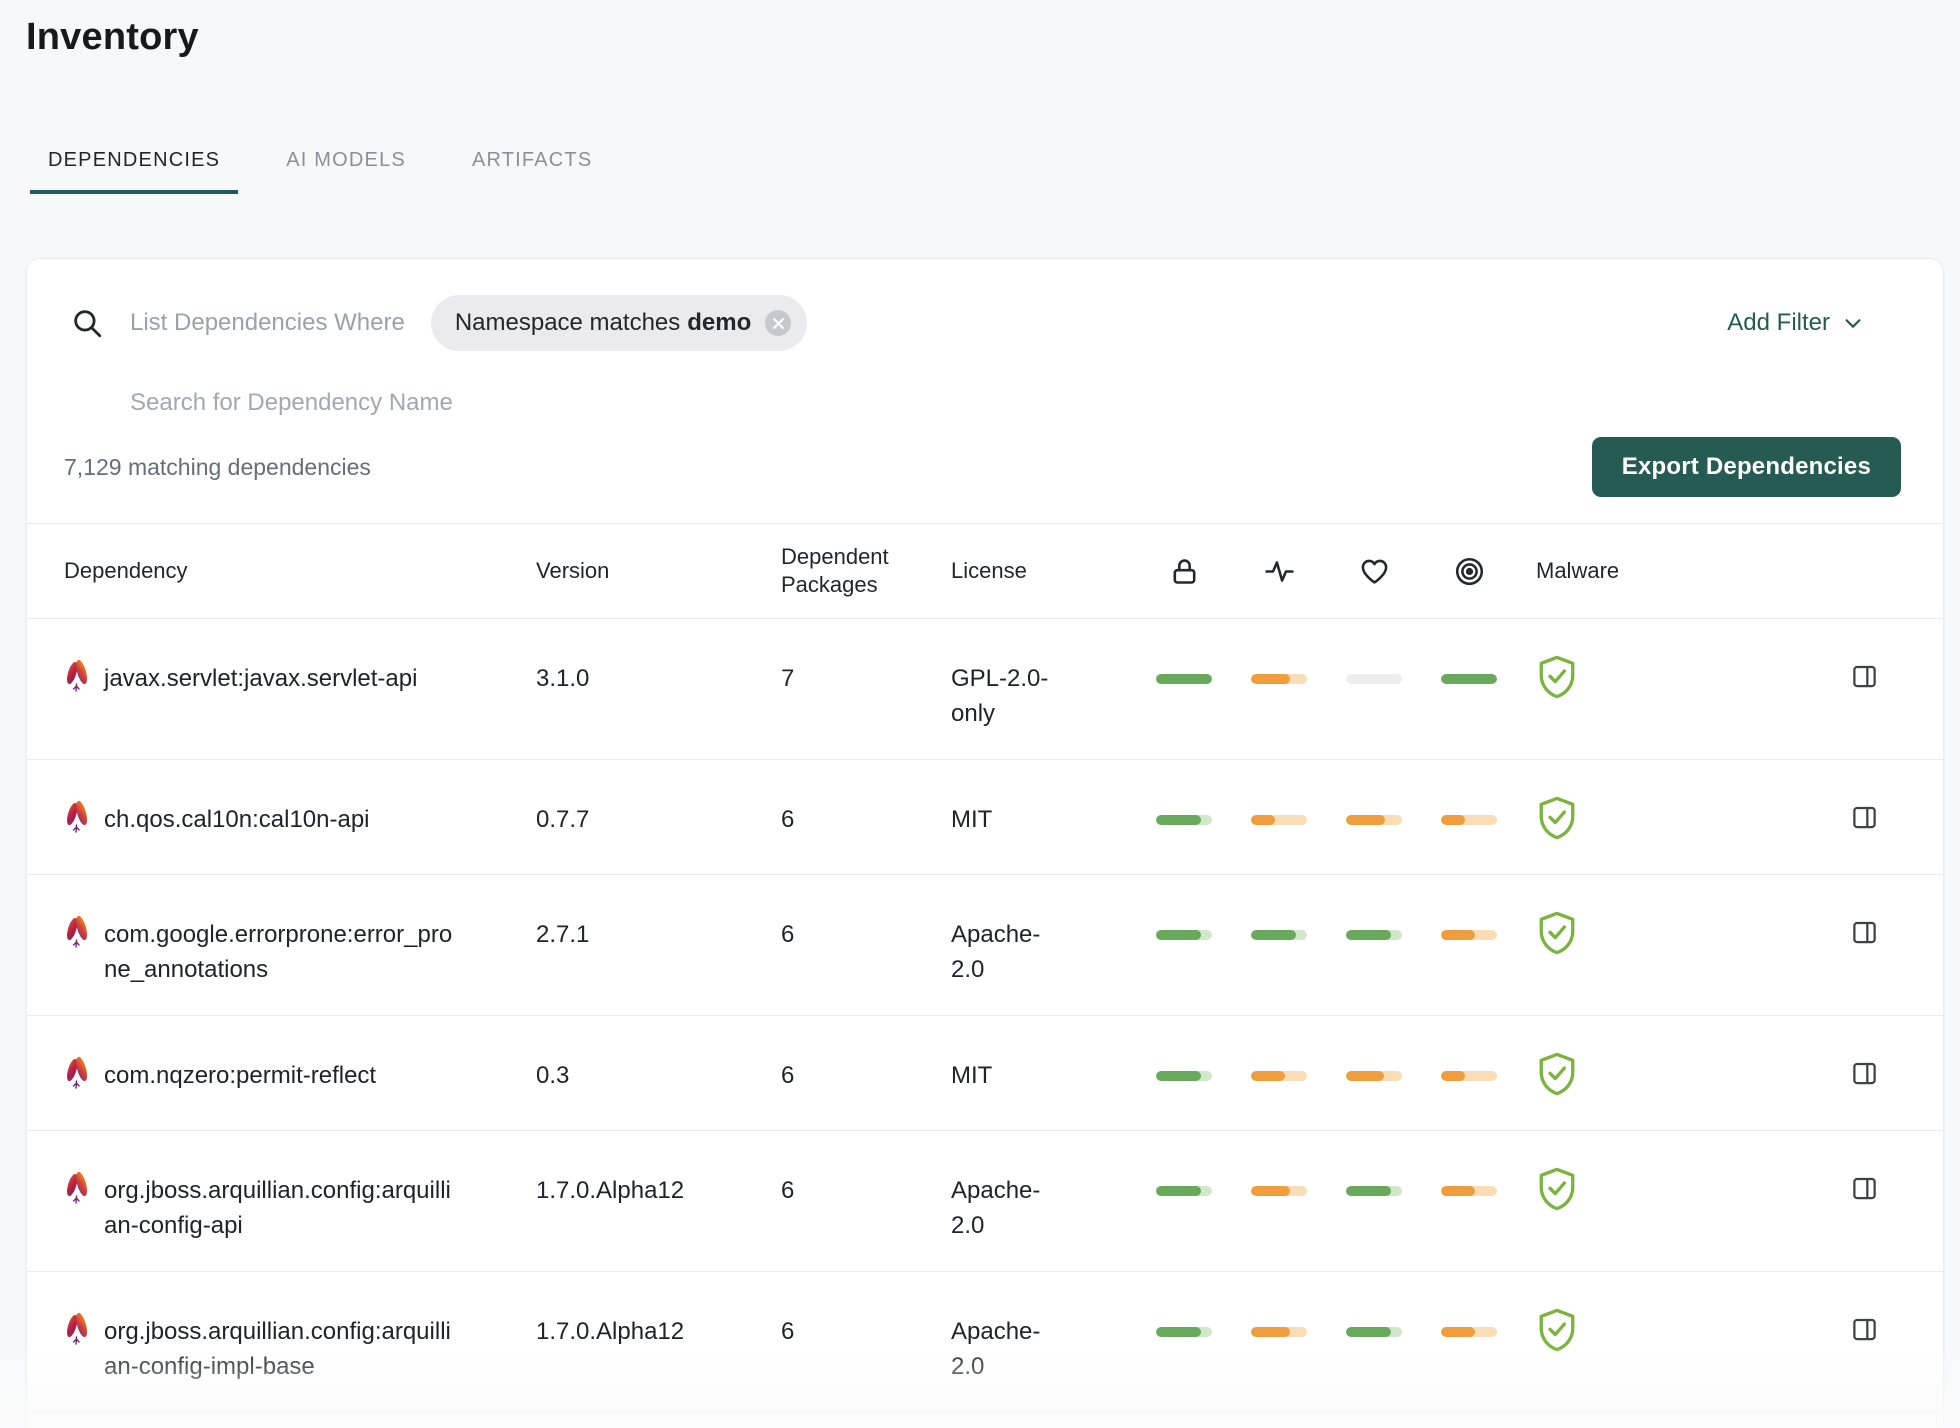 This screenshot has height=1428, width=1960. I want to click on column-header-quality, so click(1469, 571).